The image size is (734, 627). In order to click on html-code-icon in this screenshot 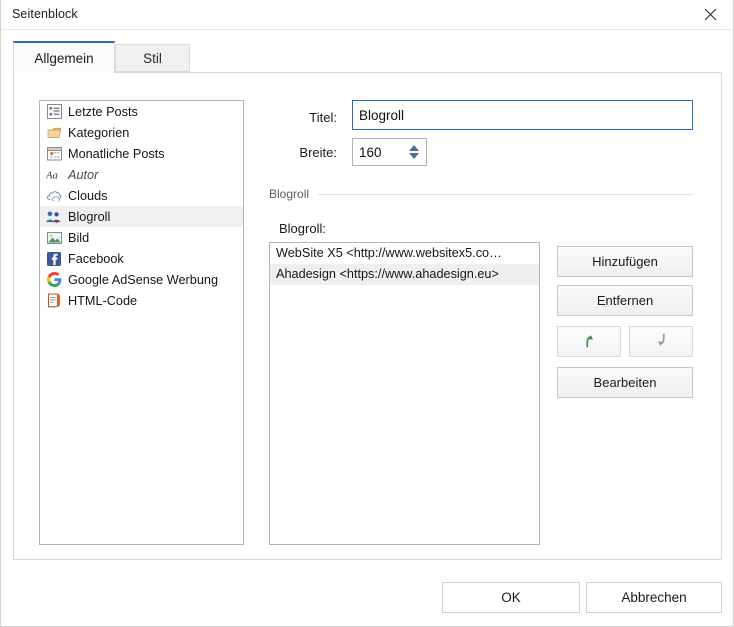, I will do `click(54, 301)`.